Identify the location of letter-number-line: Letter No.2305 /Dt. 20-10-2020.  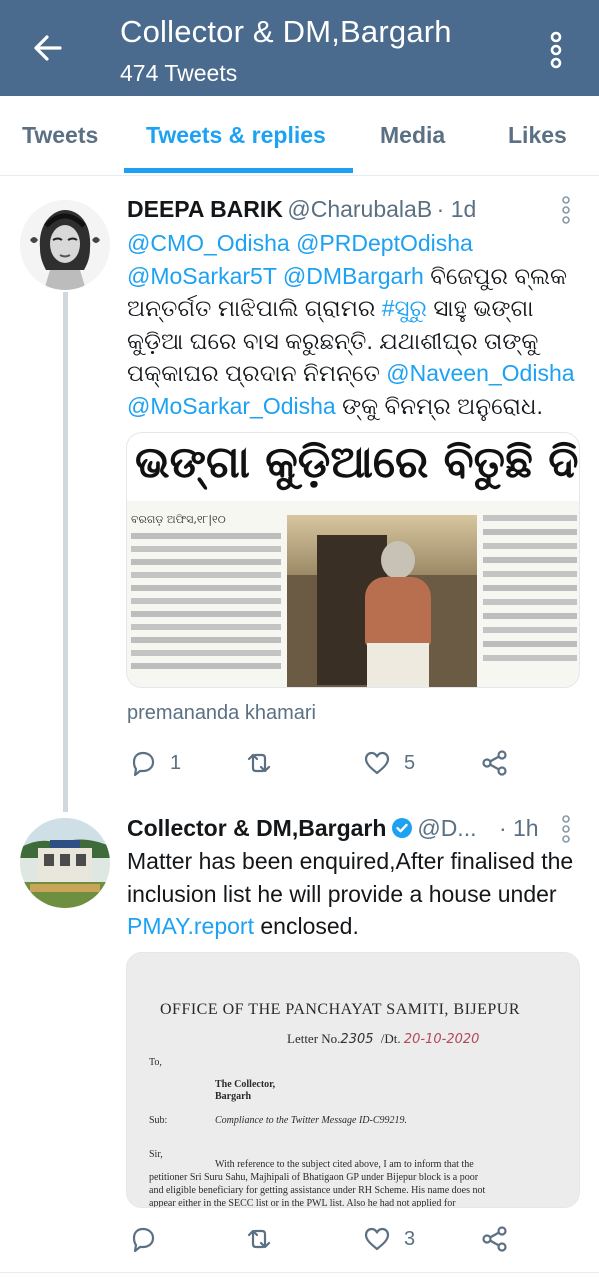
(383, 1039).